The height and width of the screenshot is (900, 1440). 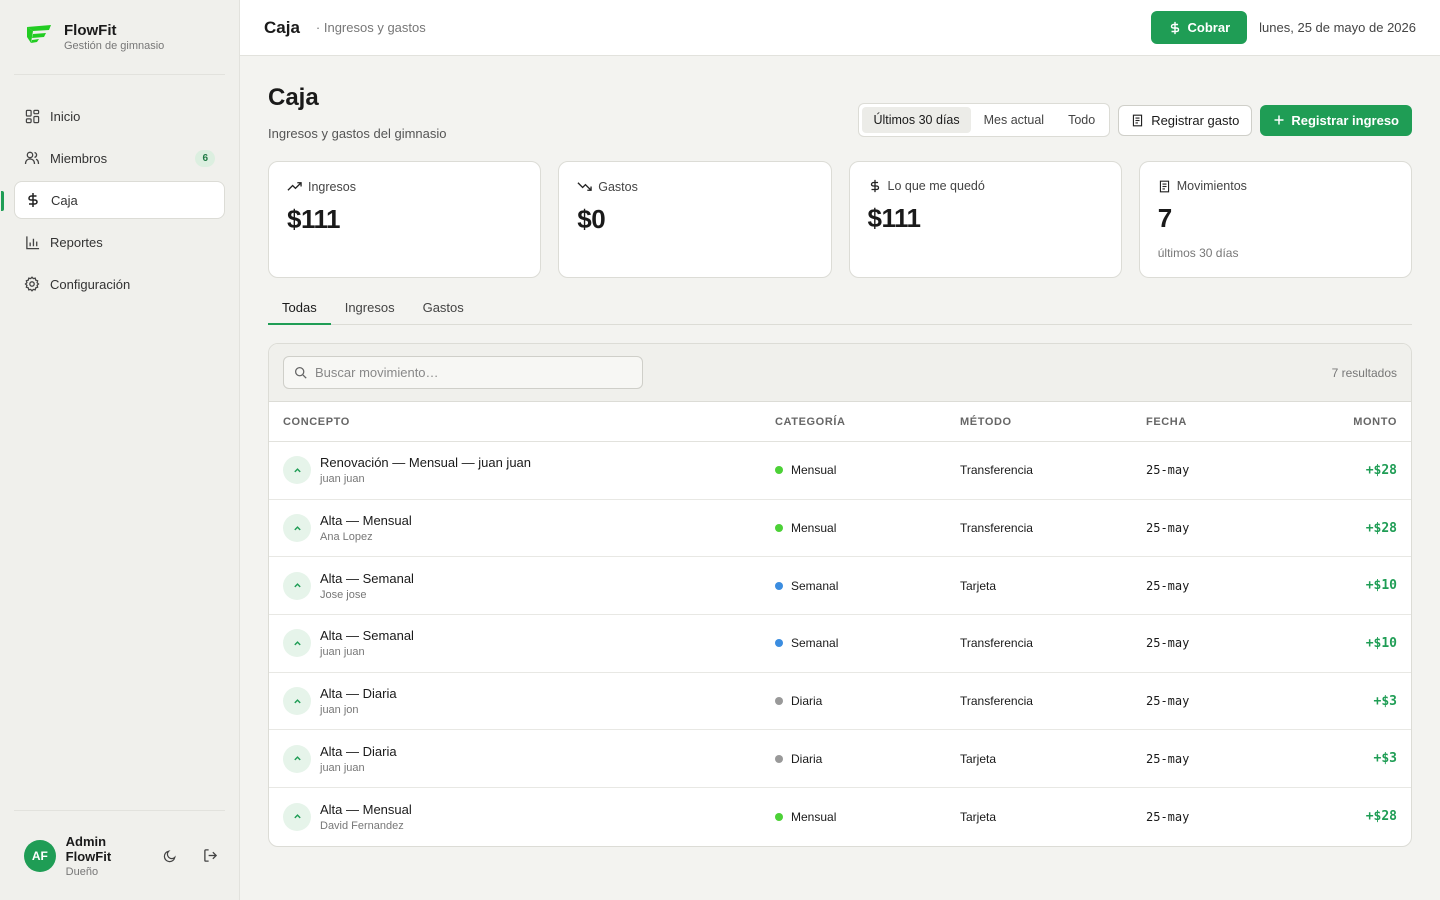 I want to click on stat-note: últimos 30 días, so click(x=1198, y=253).